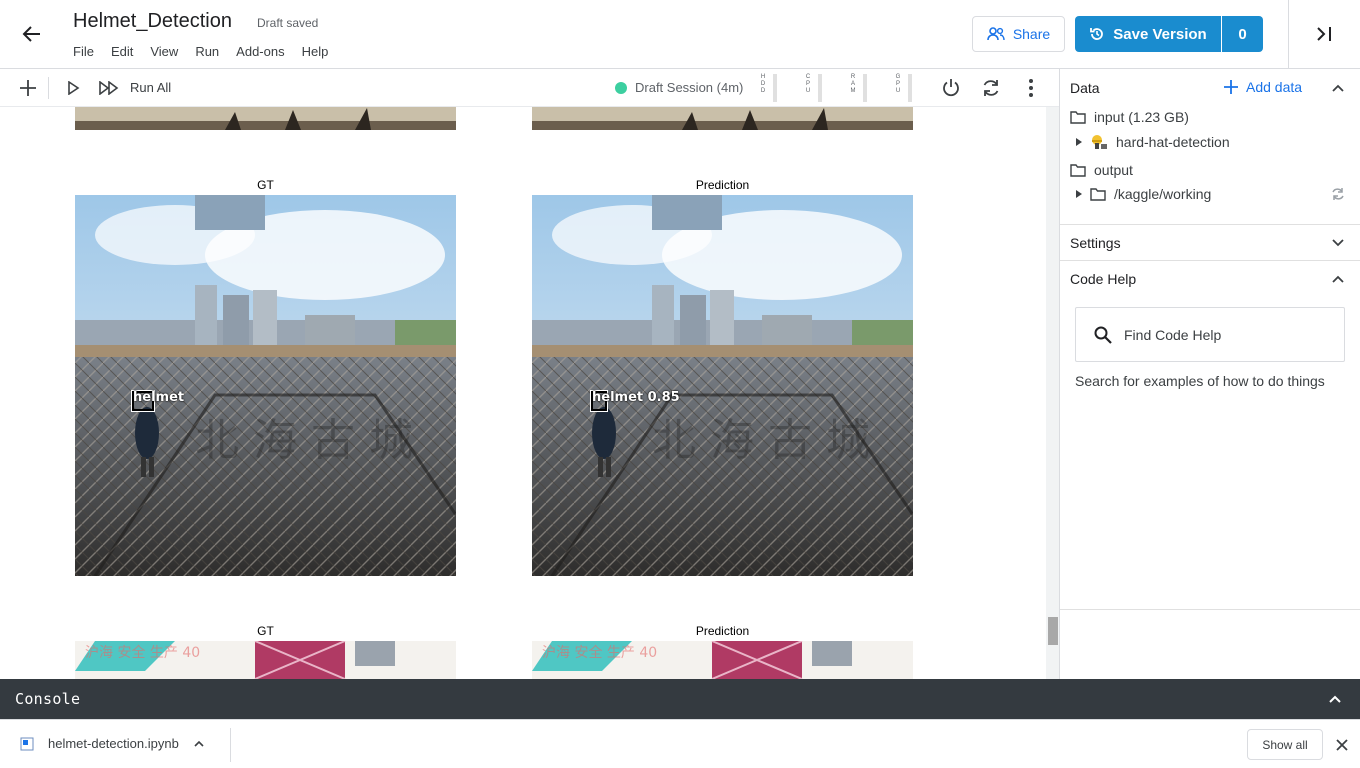 The image size is (1360, 768). Describe the element at coordinates (1274, 87) in the screenshot. I see `add-data-label: Add data` at that location.